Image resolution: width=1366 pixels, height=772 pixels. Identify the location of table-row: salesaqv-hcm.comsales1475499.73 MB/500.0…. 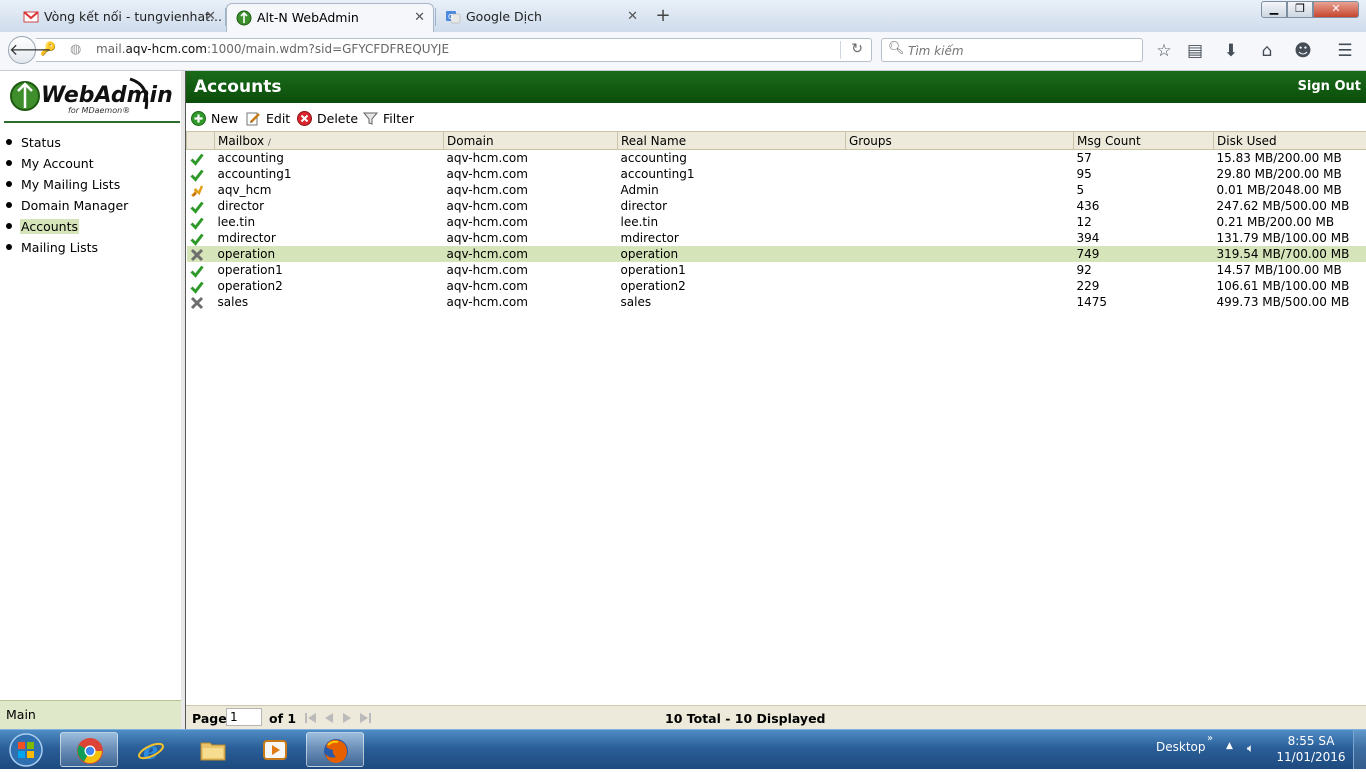
(776, 302).